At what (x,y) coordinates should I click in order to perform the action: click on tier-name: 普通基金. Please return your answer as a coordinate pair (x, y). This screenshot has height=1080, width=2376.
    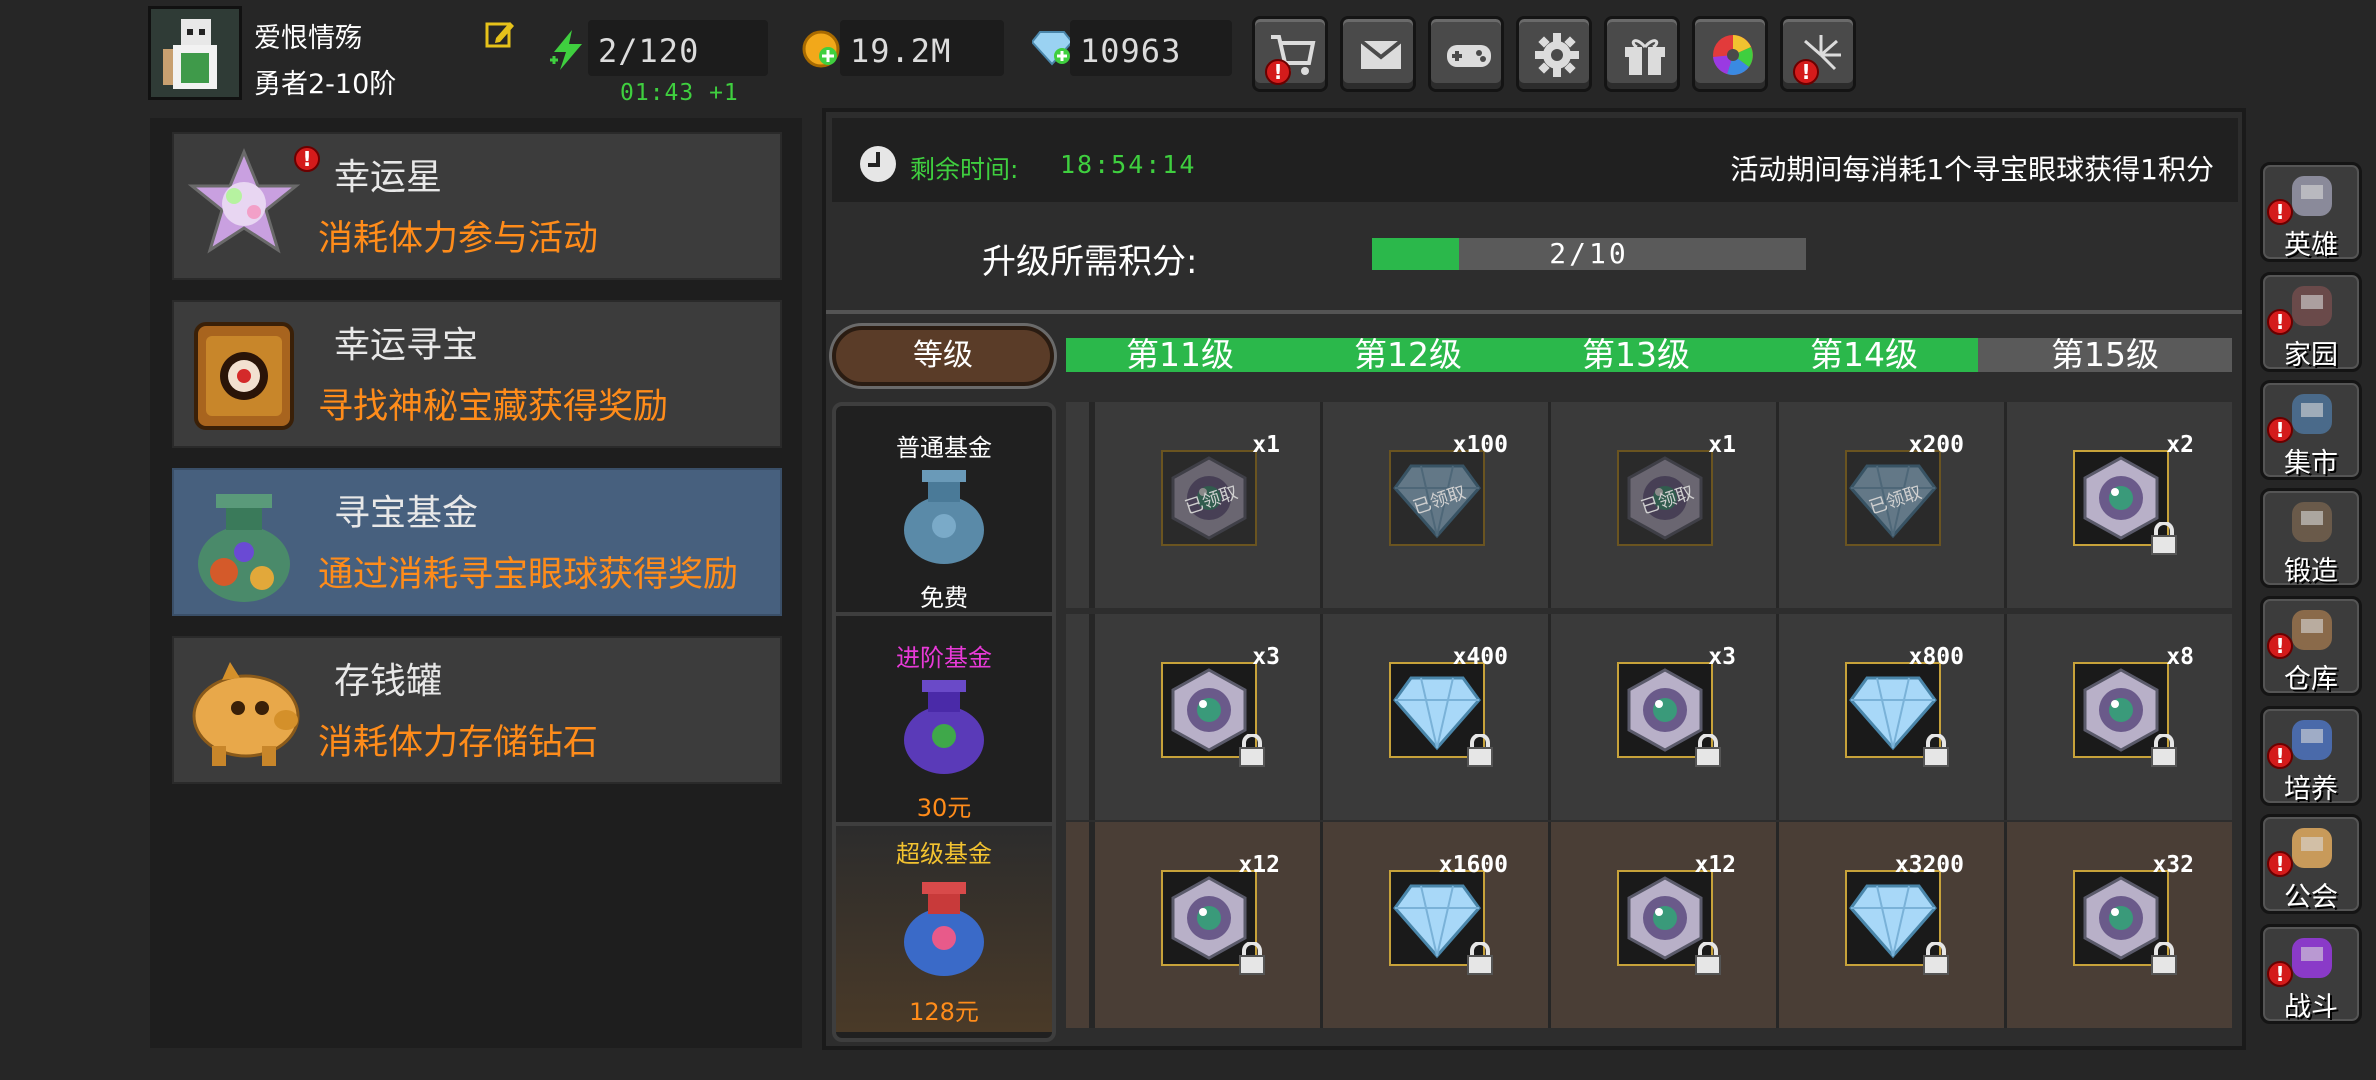
    Looking at the image, I should click on (944, 448).